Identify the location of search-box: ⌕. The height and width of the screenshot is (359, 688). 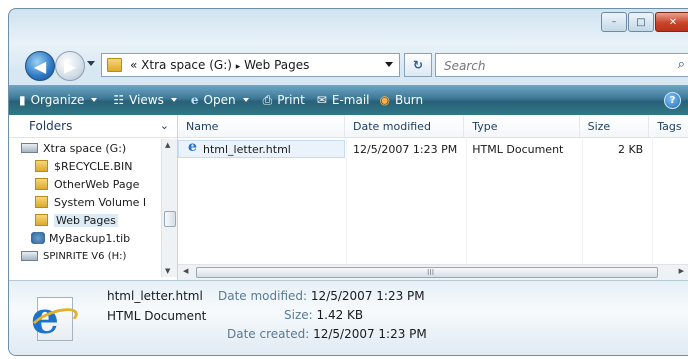
(561, 65).